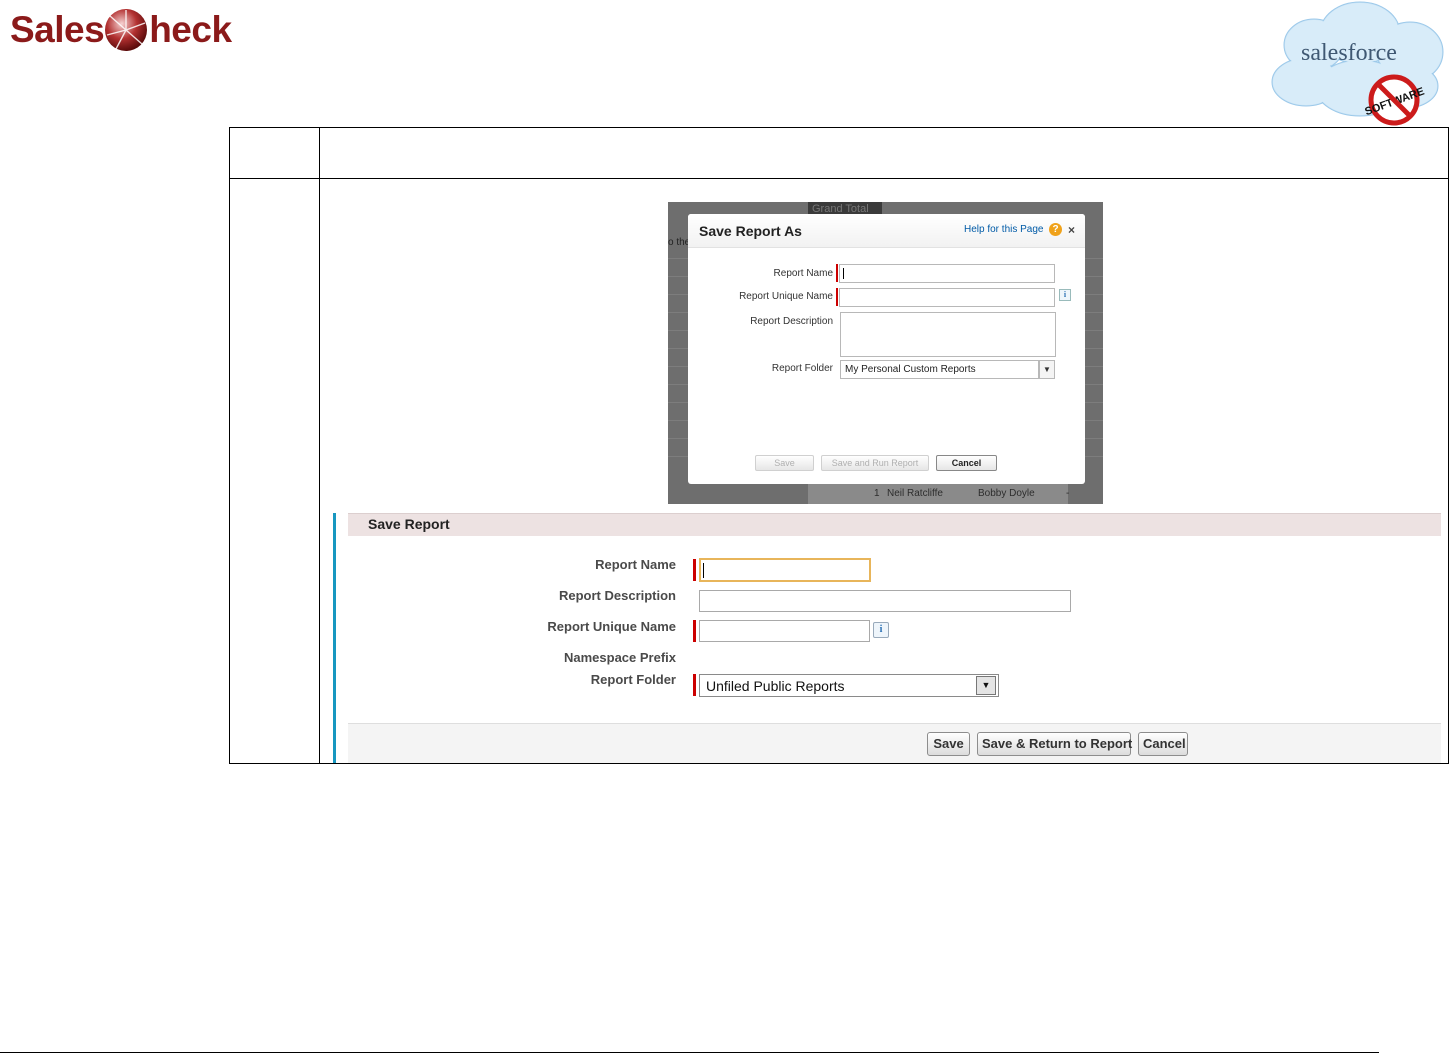  What do you see at coordinates (839, 153) in the screenshot?
I see `table-header-row` at bounding box center [839, 153].